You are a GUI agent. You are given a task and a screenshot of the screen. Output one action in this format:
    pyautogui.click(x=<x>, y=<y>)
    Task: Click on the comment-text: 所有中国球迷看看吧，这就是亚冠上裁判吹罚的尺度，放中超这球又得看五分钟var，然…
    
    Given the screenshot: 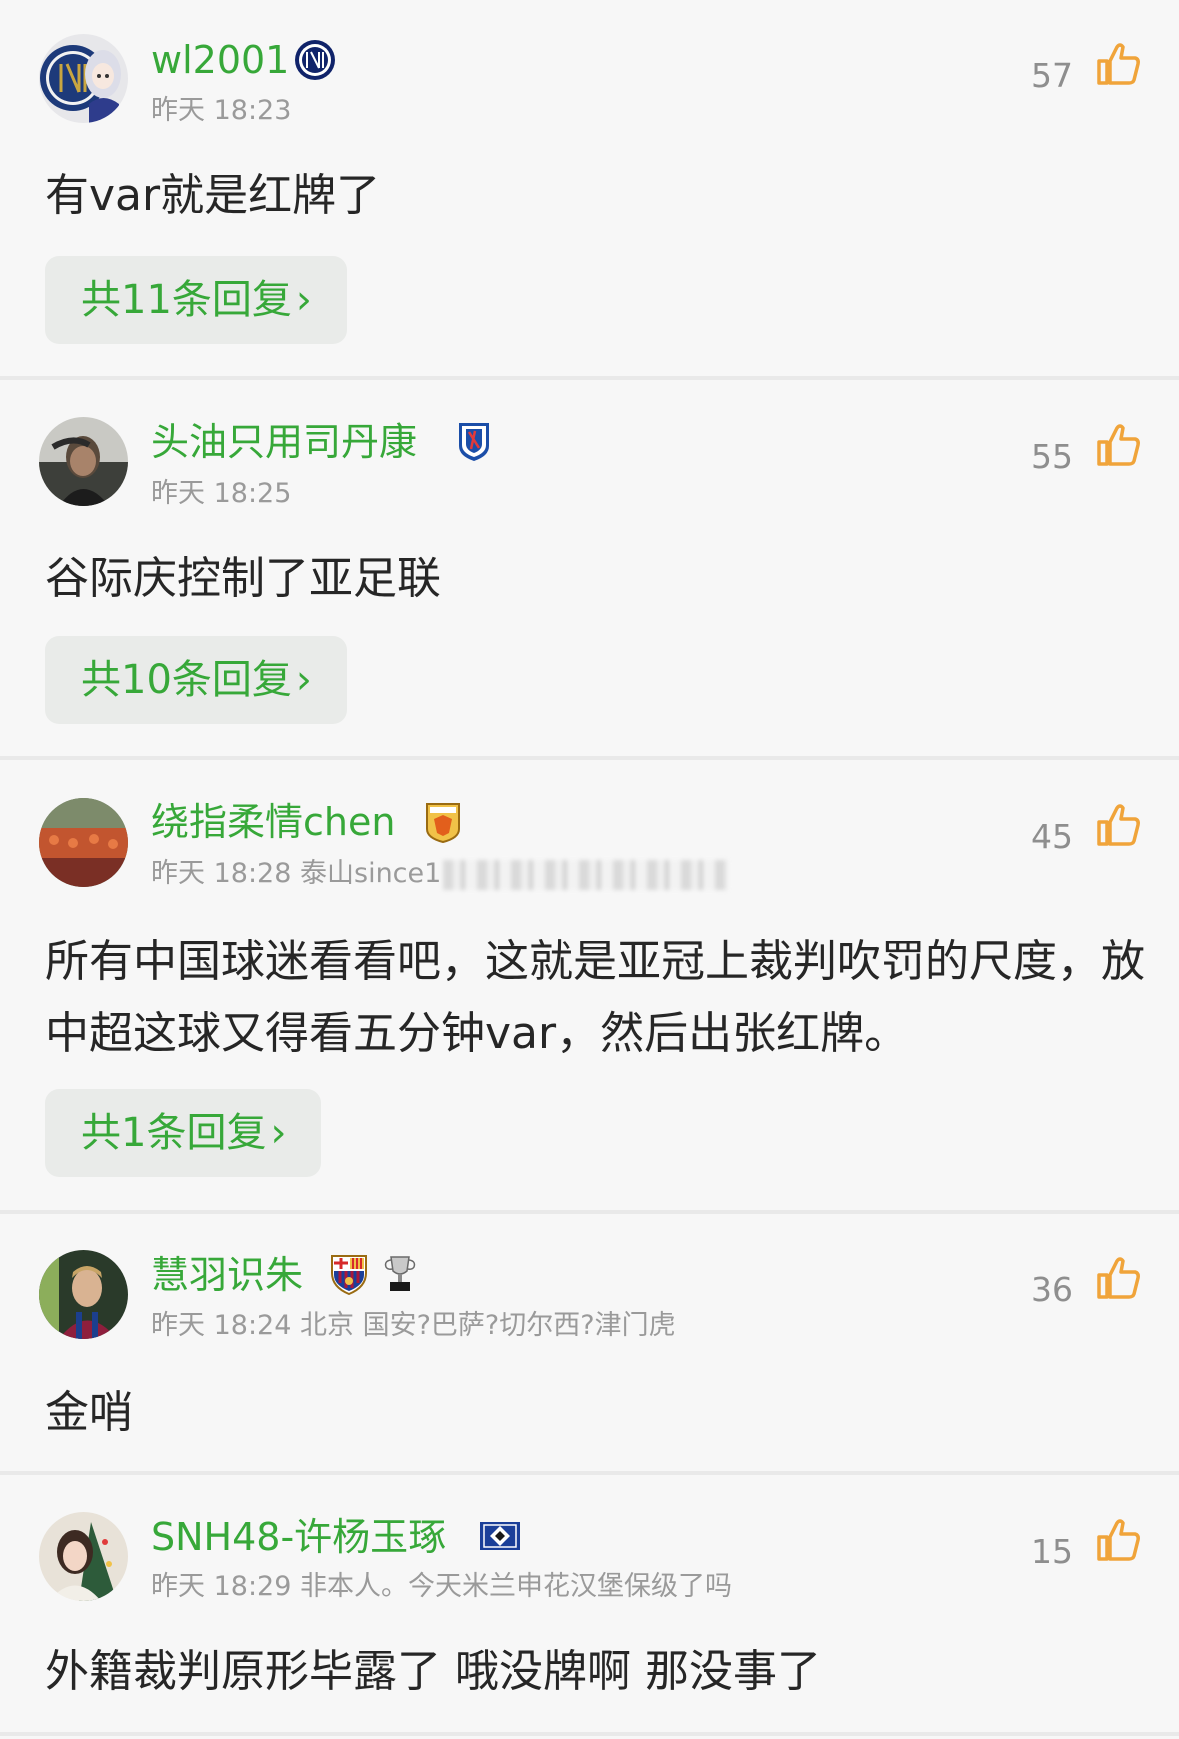 What is the action you would take?
    pyautogui.click(x=595, y=997)
    